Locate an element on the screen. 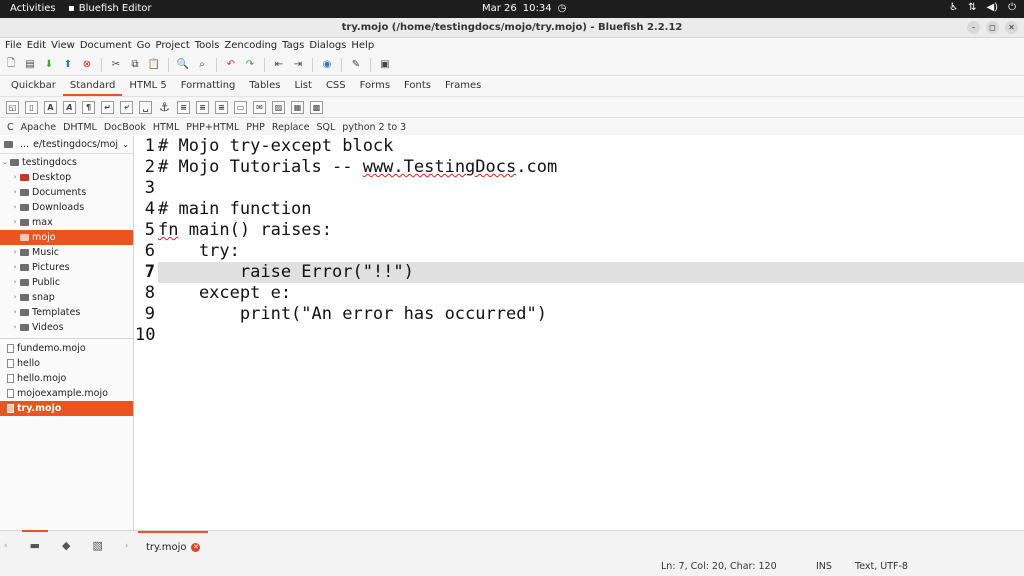  cut-icon: ✂ is located at coordinates (116, 65).